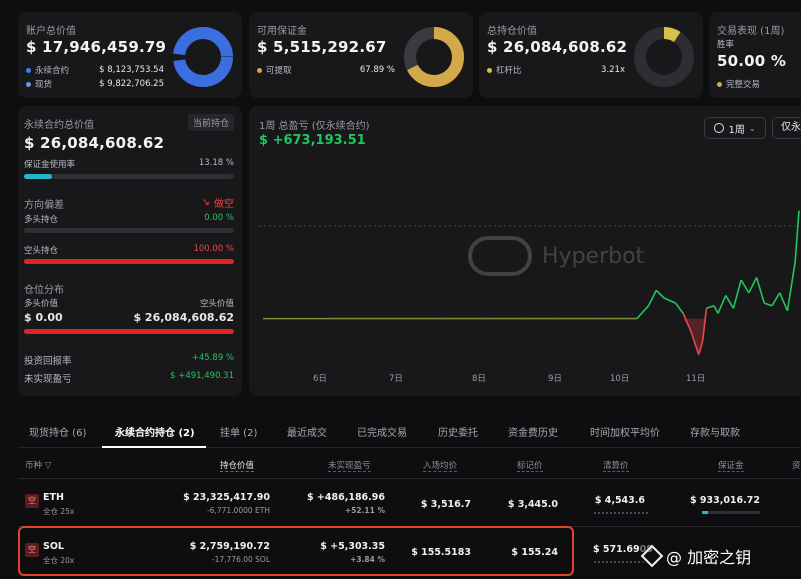 The image size is (801, 579). Describe the element at coordinates (238, 510) in the screenshot. I see `eth-size: -6,771.0000 ETH` at that location.